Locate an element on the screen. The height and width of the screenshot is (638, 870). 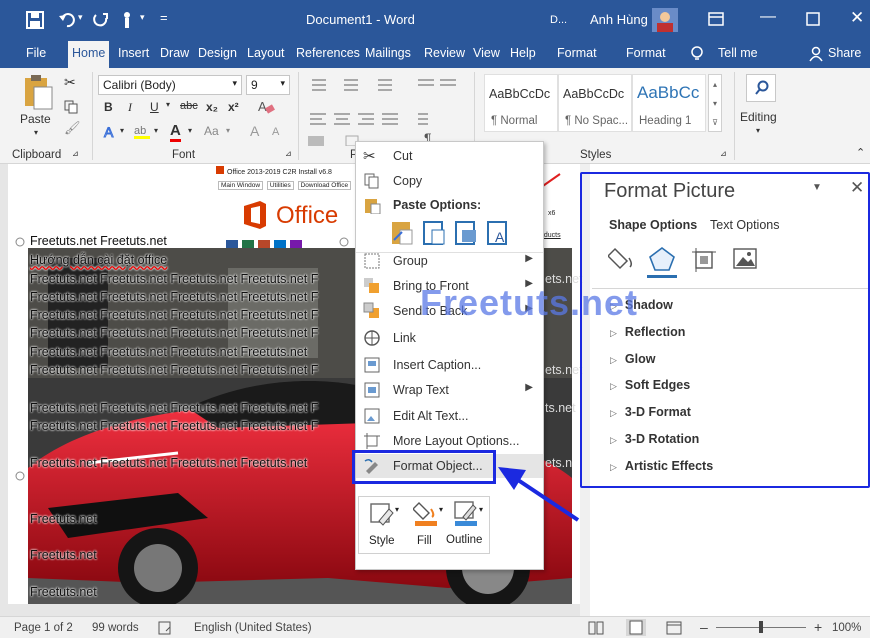
style-icon is located at coordinates (383, 514).